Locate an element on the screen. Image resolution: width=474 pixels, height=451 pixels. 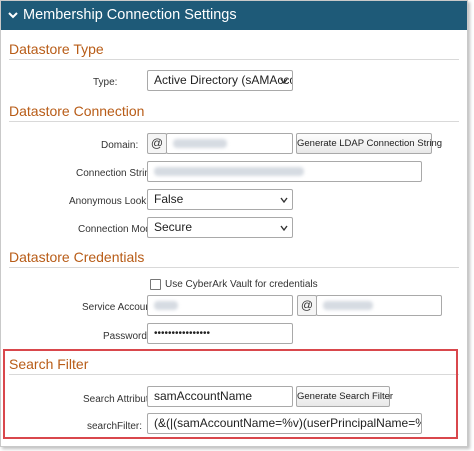
type-select-value: Active Directory (sAMAccount is located at coordinates (223, 80).